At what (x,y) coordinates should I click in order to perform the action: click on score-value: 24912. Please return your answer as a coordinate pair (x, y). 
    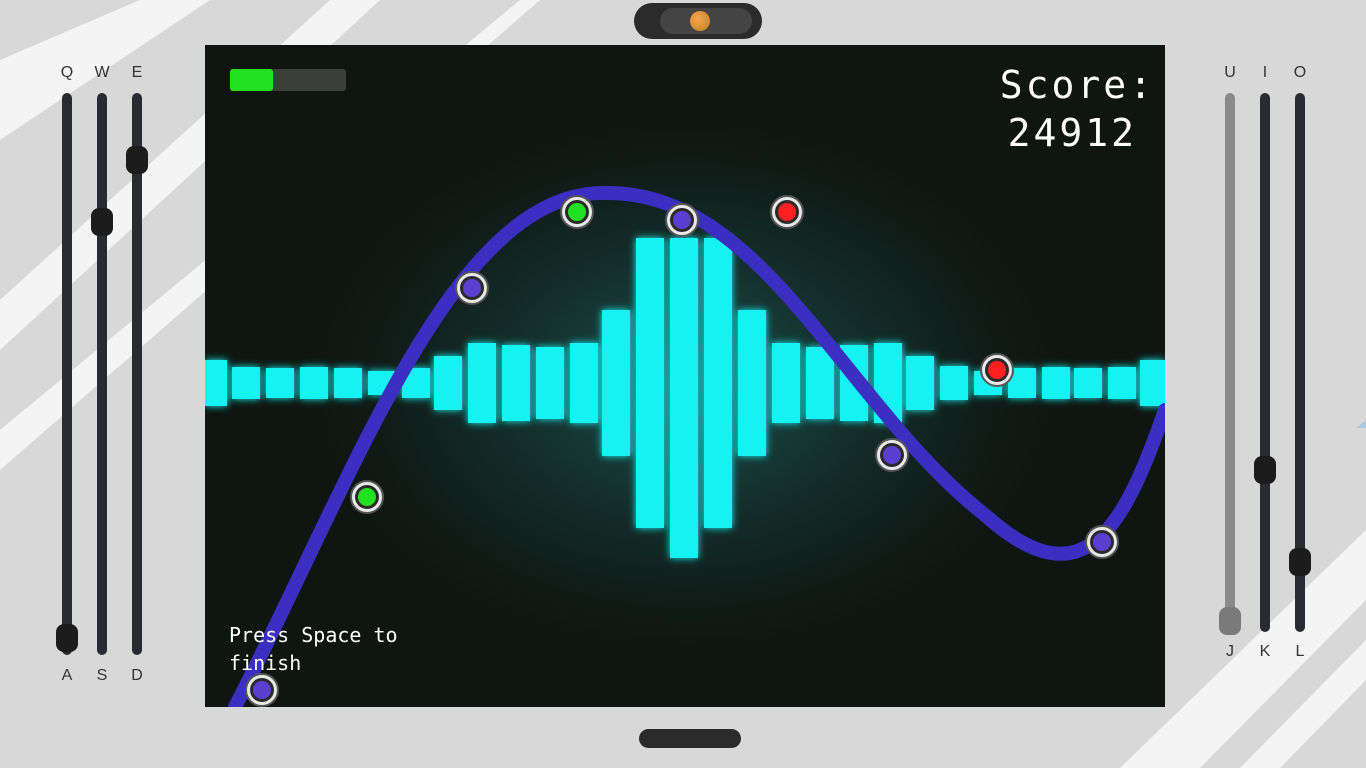
    Looking at the image, I should click on (1072, 133).